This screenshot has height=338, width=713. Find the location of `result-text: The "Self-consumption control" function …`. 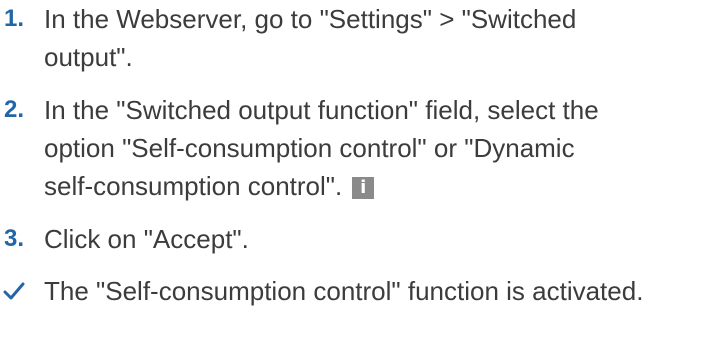

result-text: The "Self-consumption control" function … is located at coordinates (376, 291).